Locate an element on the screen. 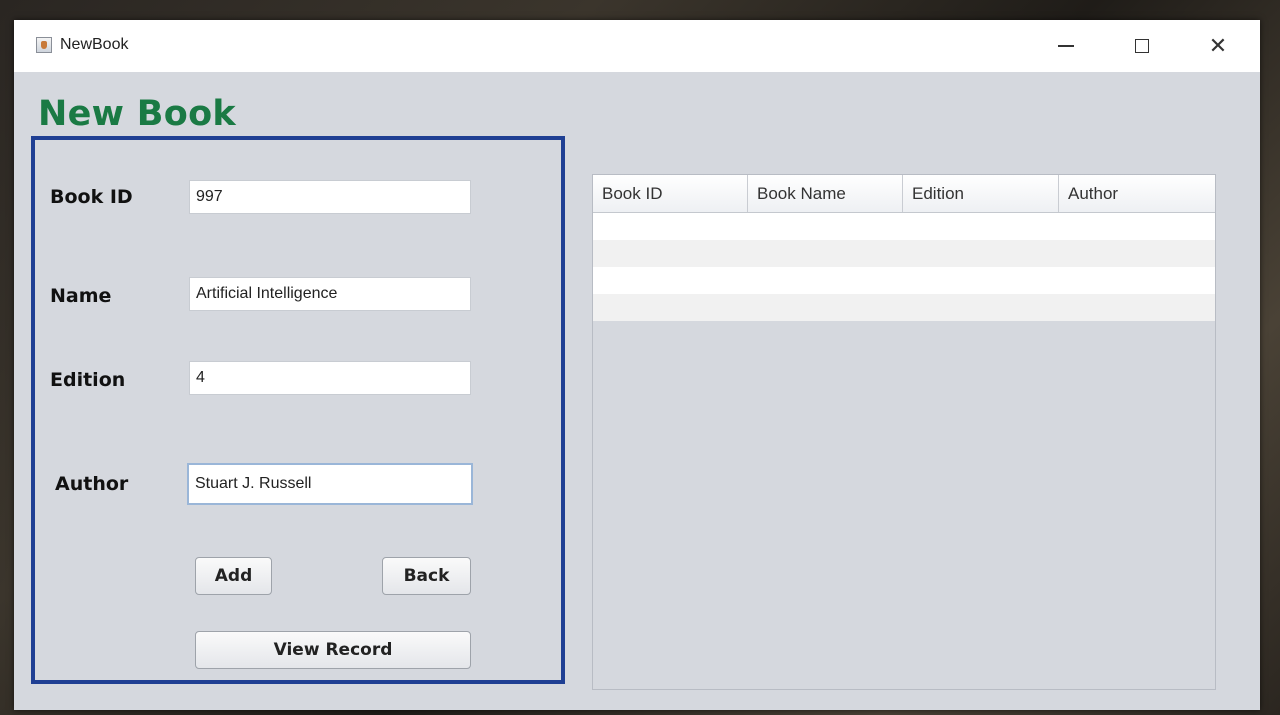  book-id-field is located at coordinates (330, 197).